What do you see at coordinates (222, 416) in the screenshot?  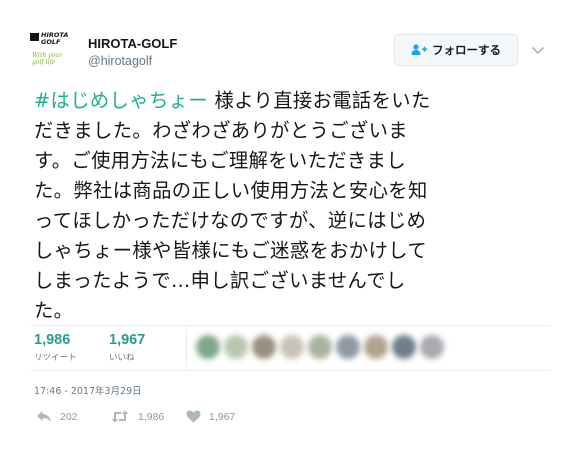 I see `like-action-count: 1,967` at bounding box center [222, 416].